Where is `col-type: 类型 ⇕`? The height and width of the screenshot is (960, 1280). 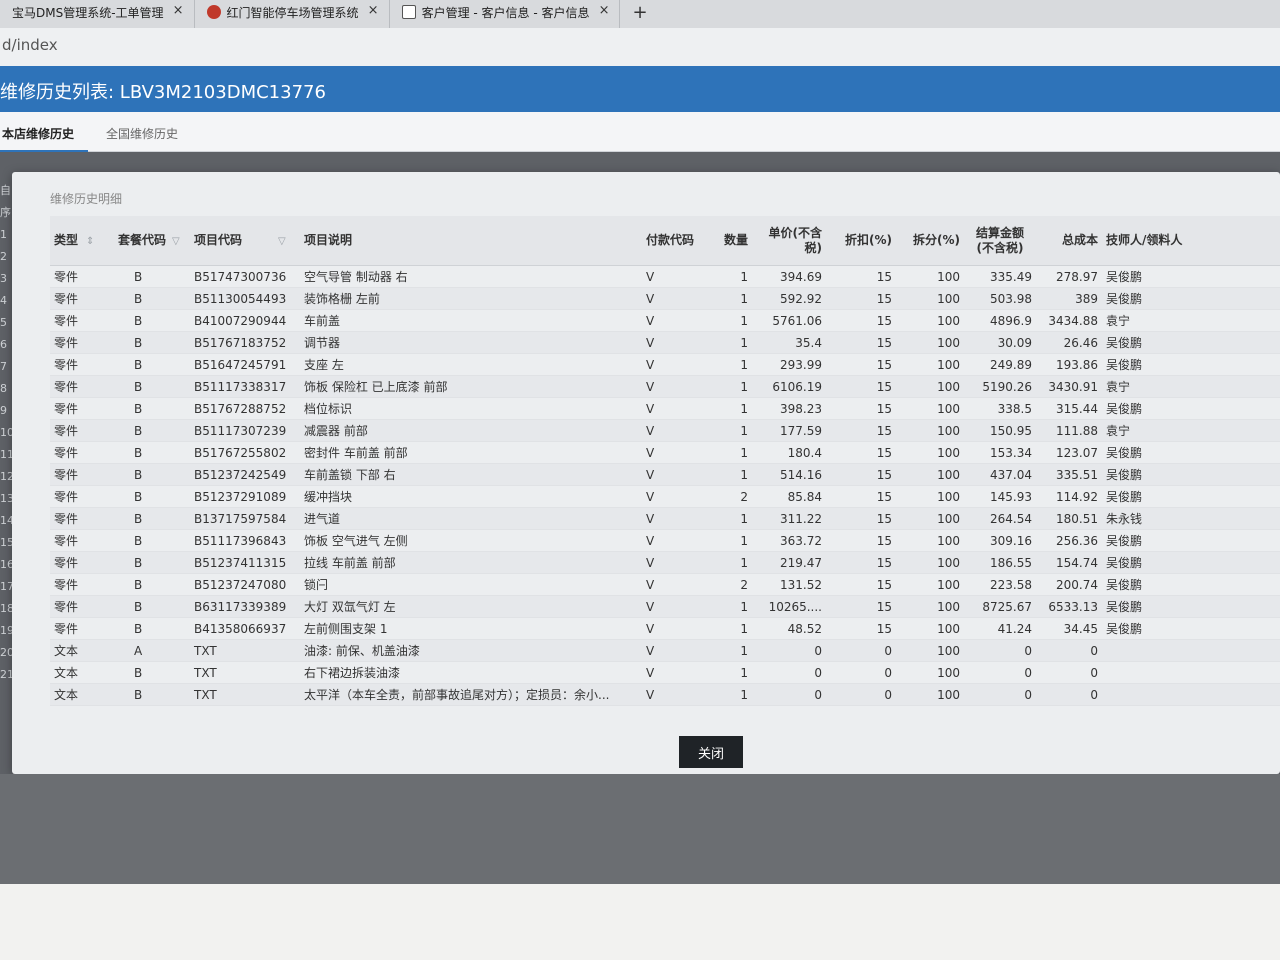 col-type: 类型 ⇕ is located at coordinates (77, 241).